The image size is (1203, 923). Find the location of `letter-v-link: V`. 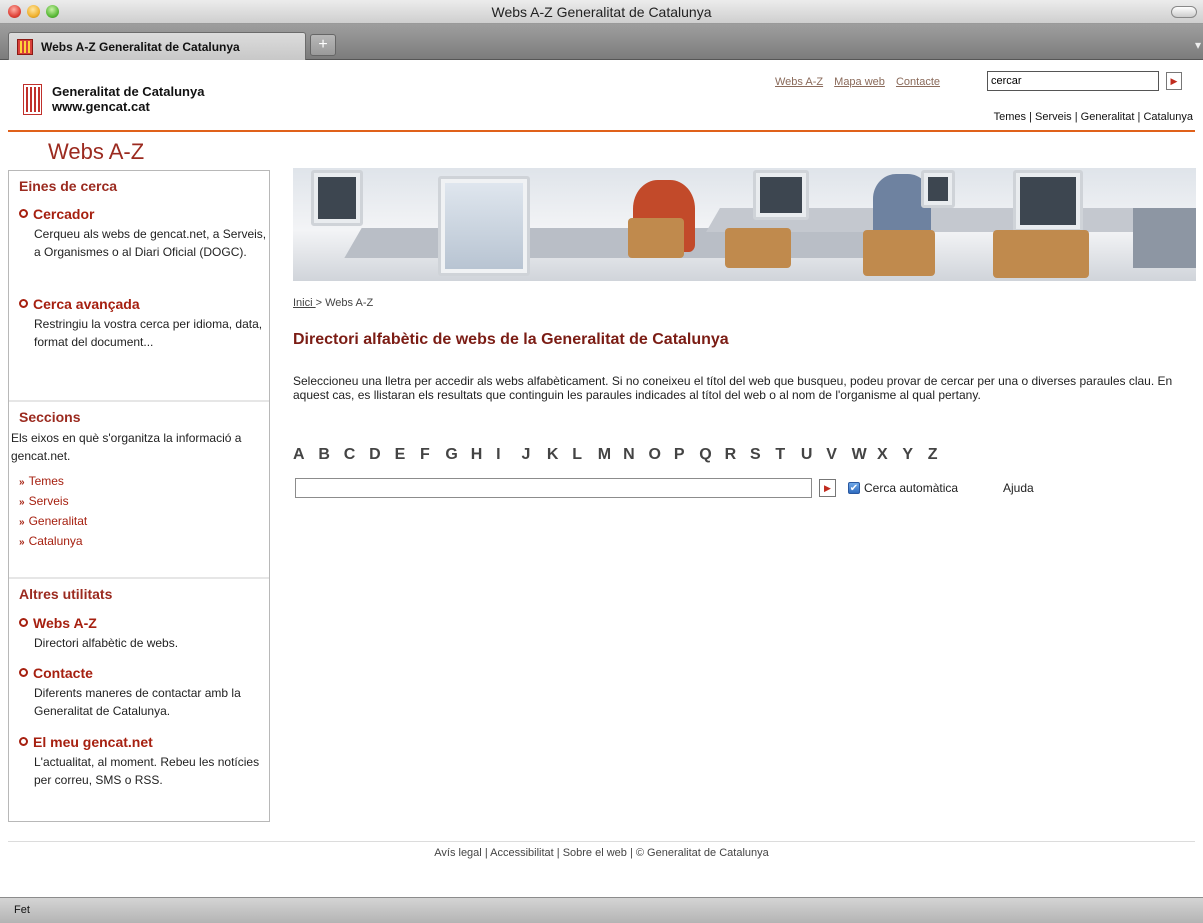

letter-v-link: V is located at coordinates (838, 455).